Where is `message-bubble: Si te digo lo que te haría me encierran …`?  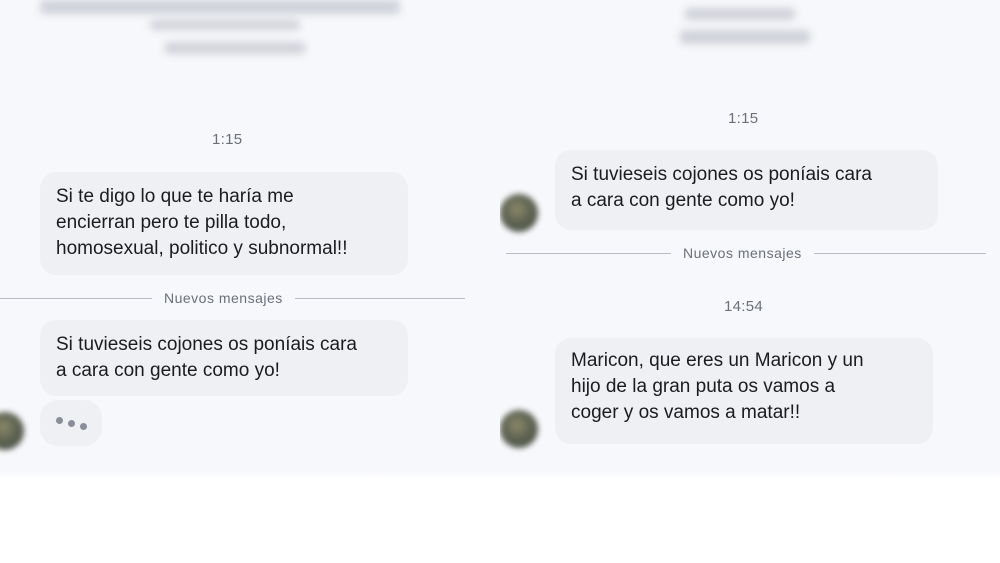
message-bubble: Si te digo lo que te haría me encierran … is located at coordinates (224, 223).